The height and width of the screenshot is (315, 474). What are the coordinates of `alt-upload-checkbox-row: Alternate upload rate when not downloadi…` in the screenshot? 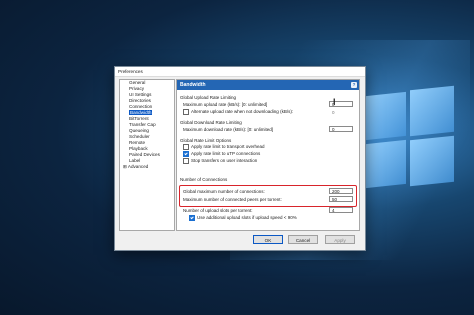 It's located at (238, 112).